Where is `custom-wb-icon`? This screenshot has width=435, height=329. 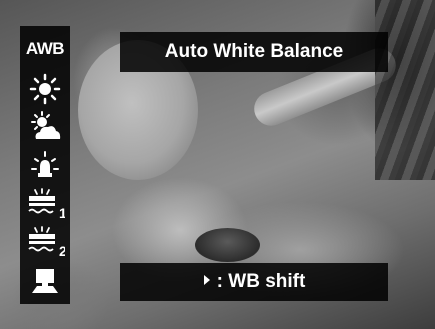 custom-wb-icon is located at coordinates (45, 281).